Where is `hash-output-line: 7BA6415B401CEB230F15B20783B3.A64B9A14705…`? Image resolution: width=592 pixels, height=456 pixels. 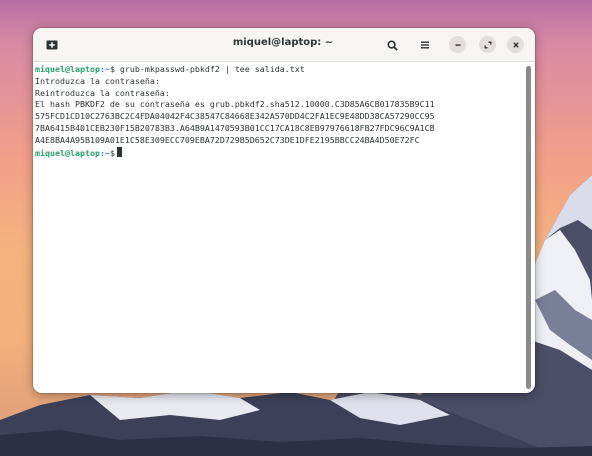
hash-output-line: 7BA6415B401CEB230F15B20783B3.A64B9A14705… is located at coordinates (235, 127).